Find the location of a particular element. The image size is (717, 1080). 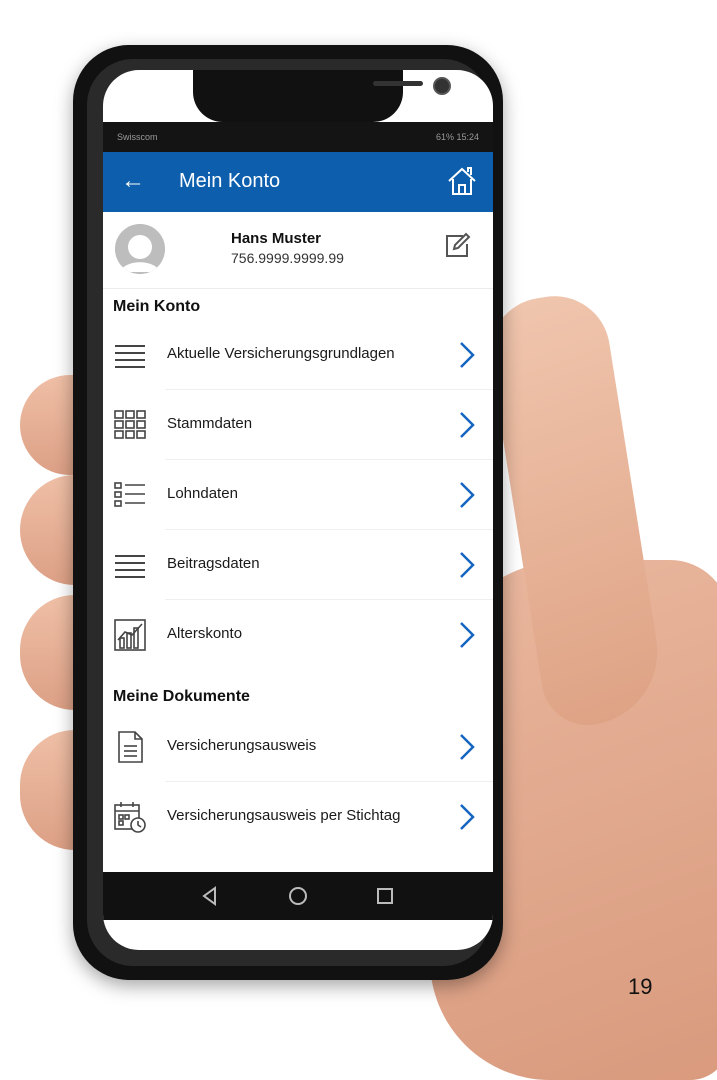

bullet-list-icon is located at coordinates (130, 495).